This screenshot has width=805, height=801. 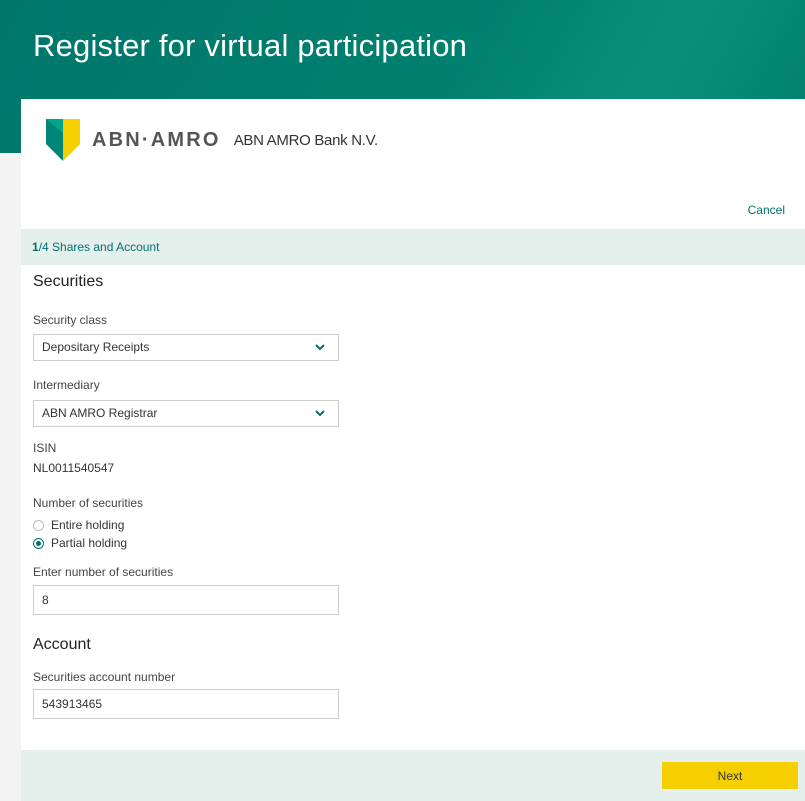 I want to click on brand-header: ABN·AMRO ABN AMRO Bank N.V., so click(x=212, y=140).